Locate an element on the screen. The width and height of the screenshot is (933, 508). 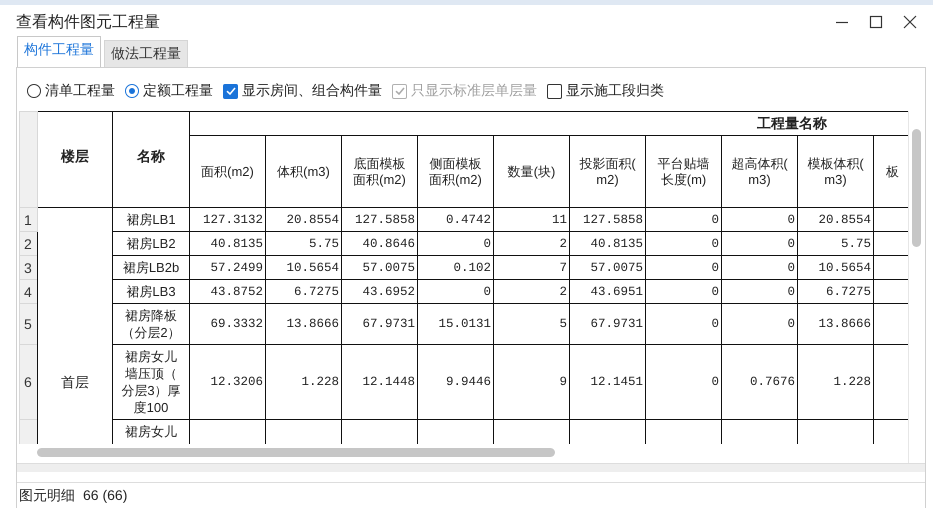
column-header: 楼层 is located at coordinates (75, 160).